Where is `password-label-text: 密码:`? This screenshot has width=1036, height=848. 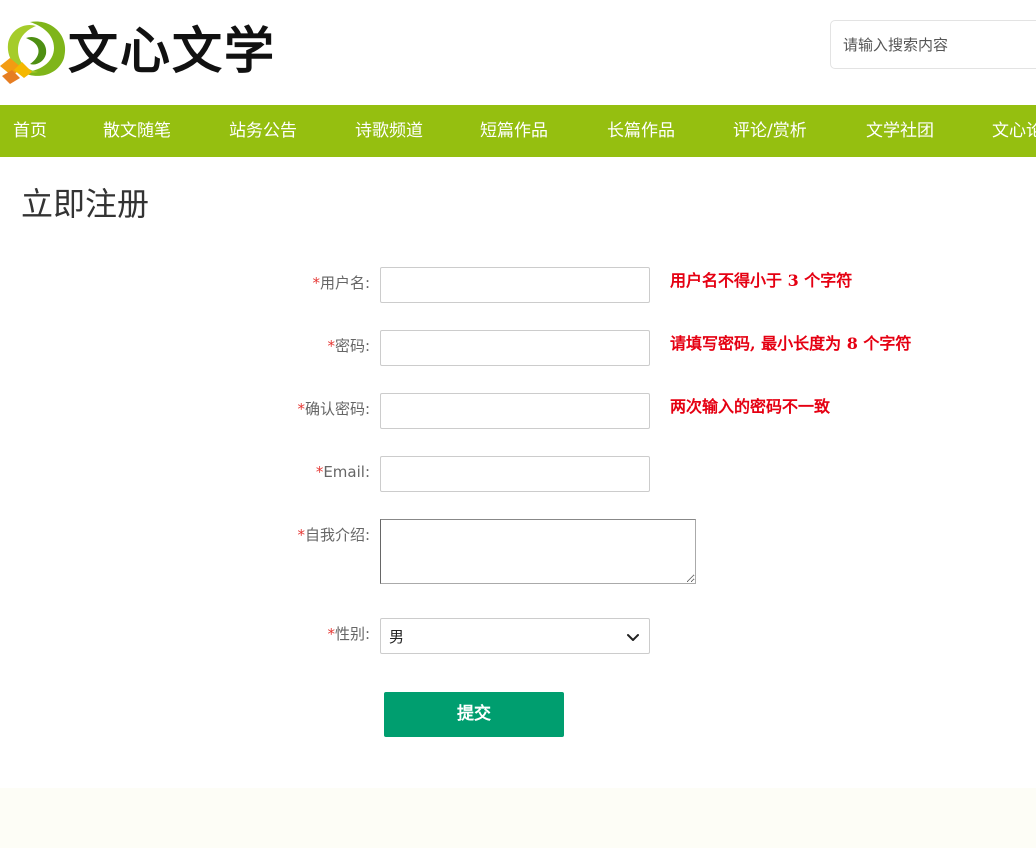
password-label-text: 密码: is located at coordinates (352, 346).